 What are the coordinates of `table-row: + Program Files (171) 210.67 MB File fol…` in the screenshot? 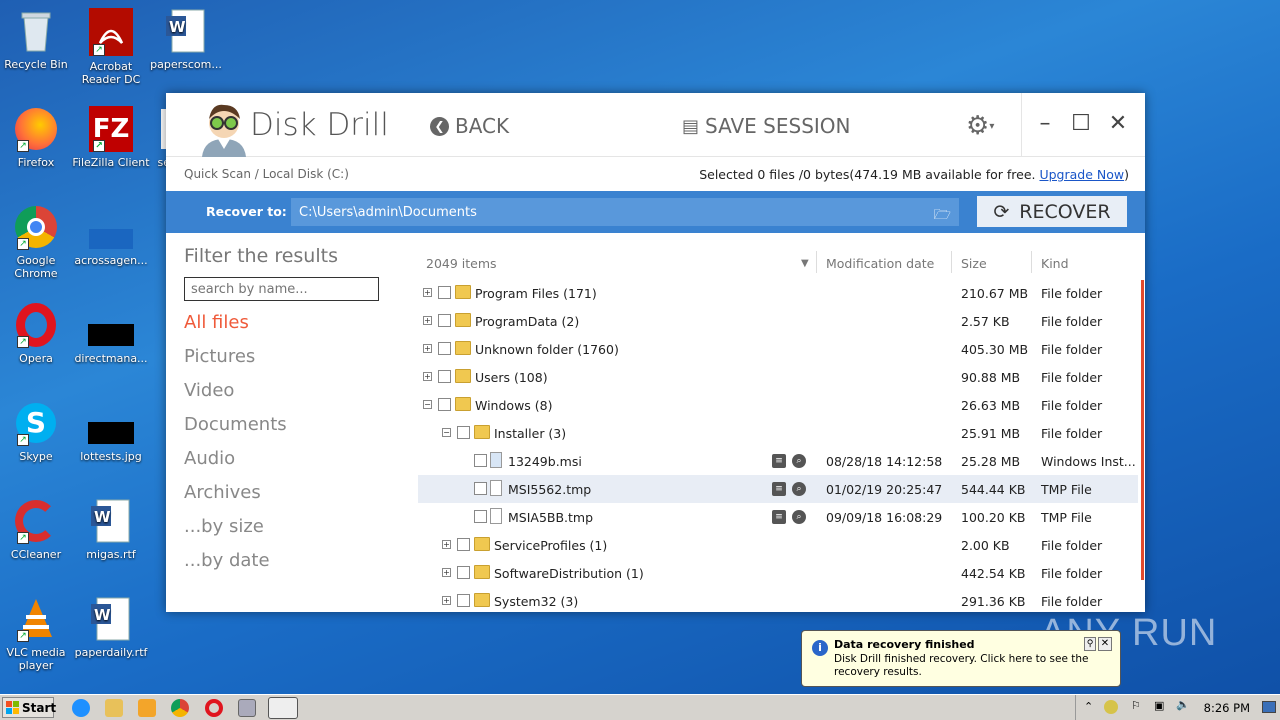 It's located at (778, 293).